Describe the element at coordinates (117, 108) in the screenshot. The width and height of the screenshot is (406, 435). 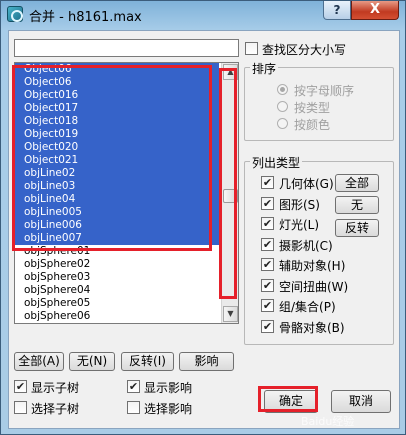
I see `list-item: Object017` at that location.